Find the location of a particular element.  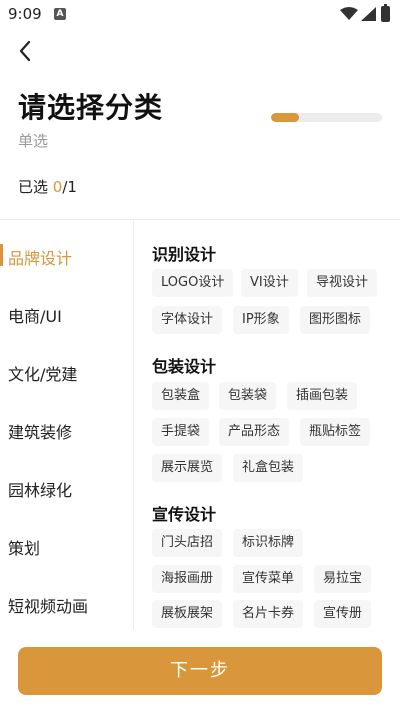

chip-option: 展示展览 is located at coordinates (187, 468).